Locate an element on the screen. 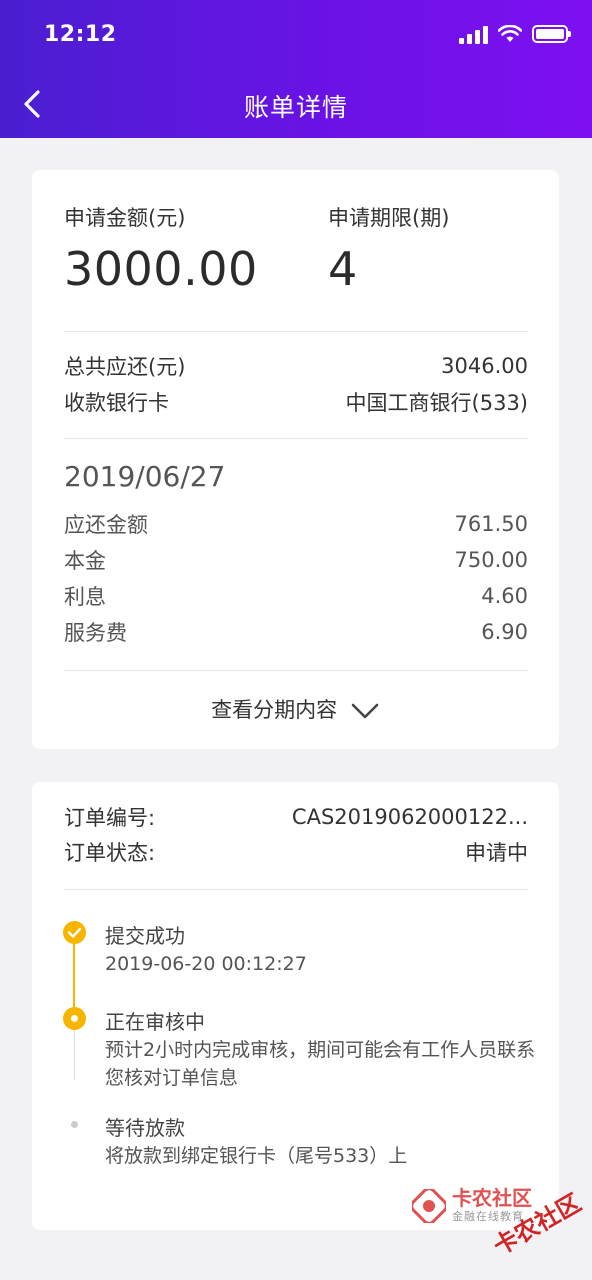 The image size is (592, 1280). order-status-label: 订单状态: is located at coordinates (110, 853).